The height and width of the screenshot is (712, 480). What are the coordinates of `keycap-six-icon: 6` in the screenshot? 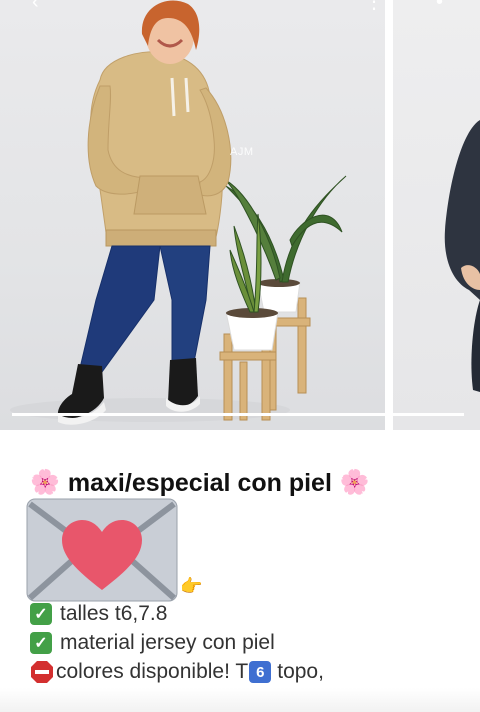 It's located at (260, 672).